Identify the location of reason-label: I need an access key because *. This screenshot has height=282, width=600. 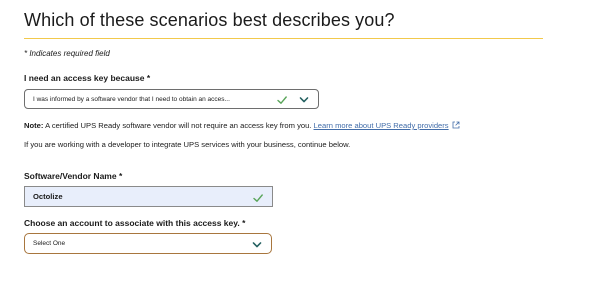
(87, 78).